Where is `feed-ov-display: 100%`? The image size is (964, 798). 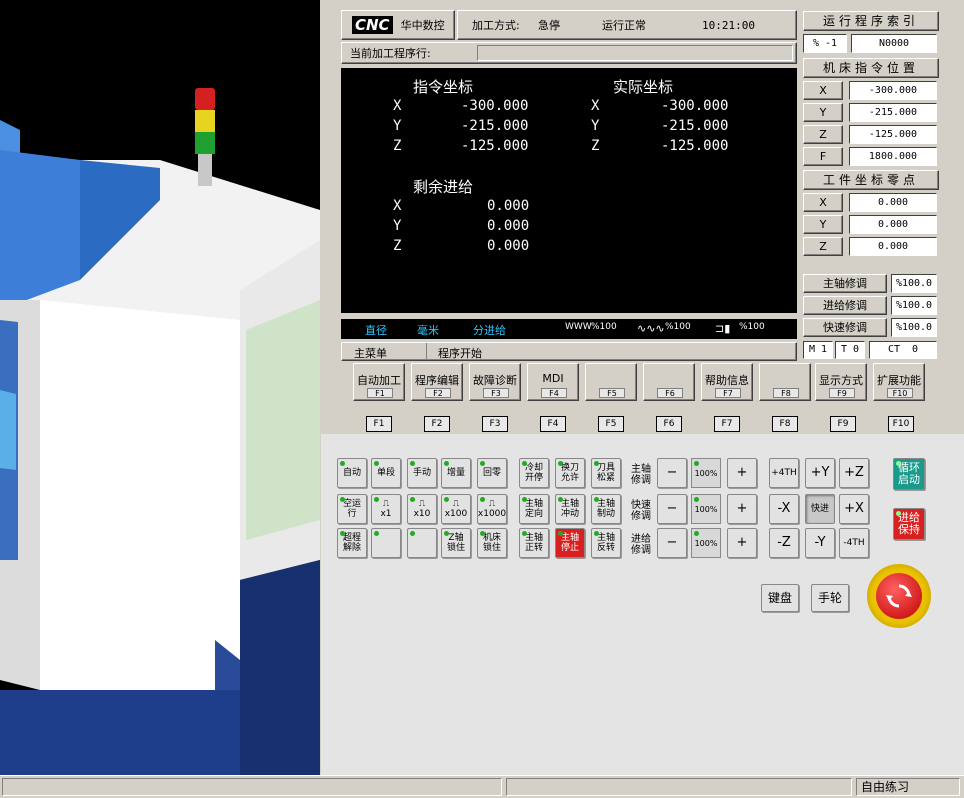
feed-ov-display: 100% is located at coordinates (706, 543).